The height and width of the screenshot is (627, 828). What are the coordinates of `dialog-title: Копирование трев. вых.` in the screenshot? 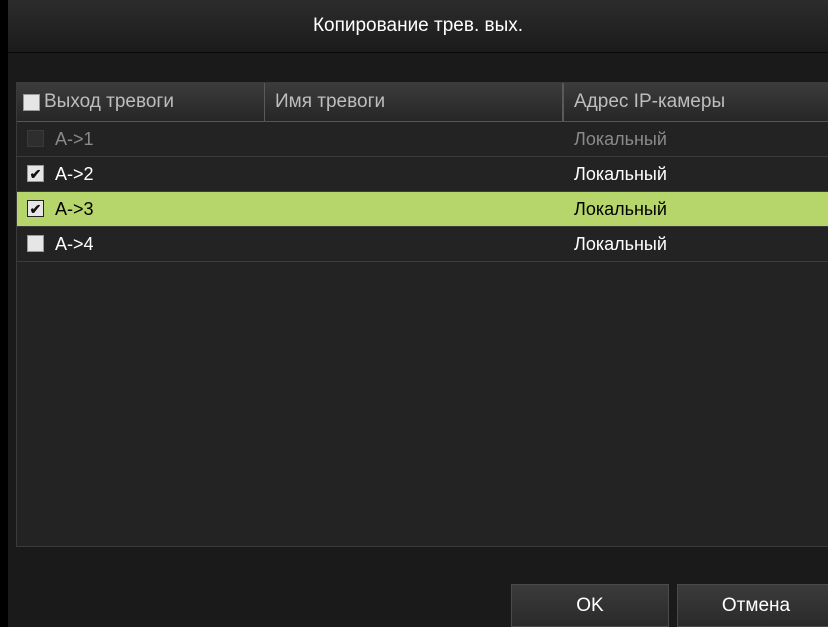 It's located at (418, 26).